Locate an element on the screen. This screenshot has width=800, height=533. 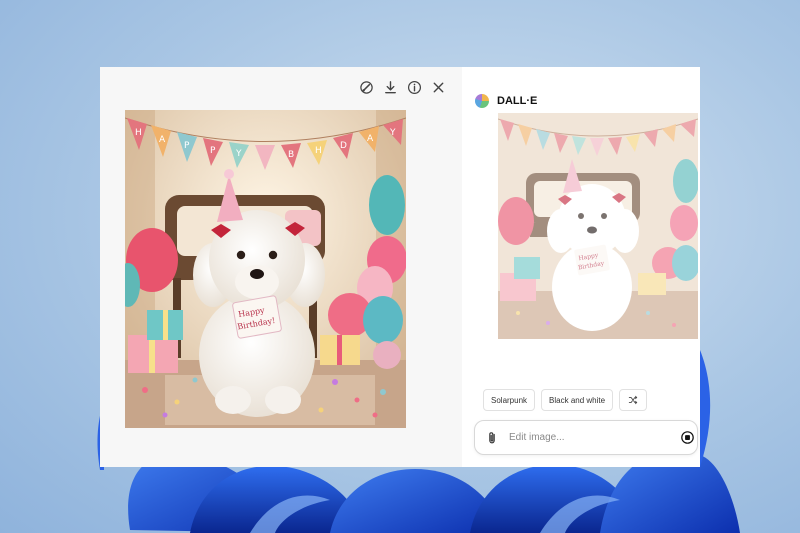
download-button is located at coordinates (390, 87).